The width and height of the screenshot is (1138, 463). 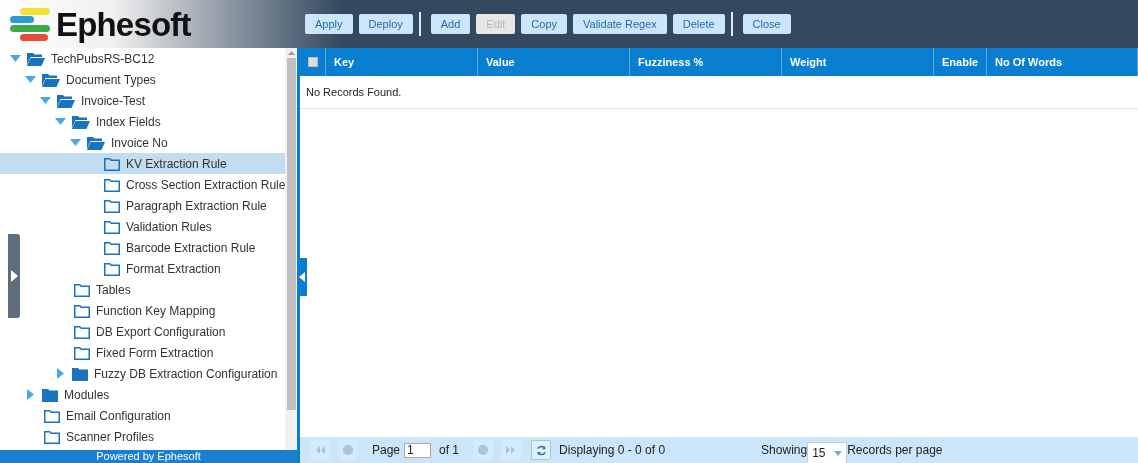 I want to click on select-all-checkbox, so click(x=312, y=62).